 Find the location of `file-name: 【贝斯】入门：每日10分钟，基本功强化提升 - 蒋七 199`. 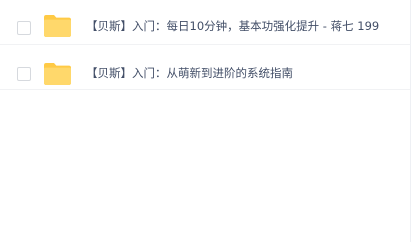

file-name: 【贝斯】入门：每日10分钟，基本功强化提升 - 蒋七 199 is located at coordinates (232, 26).